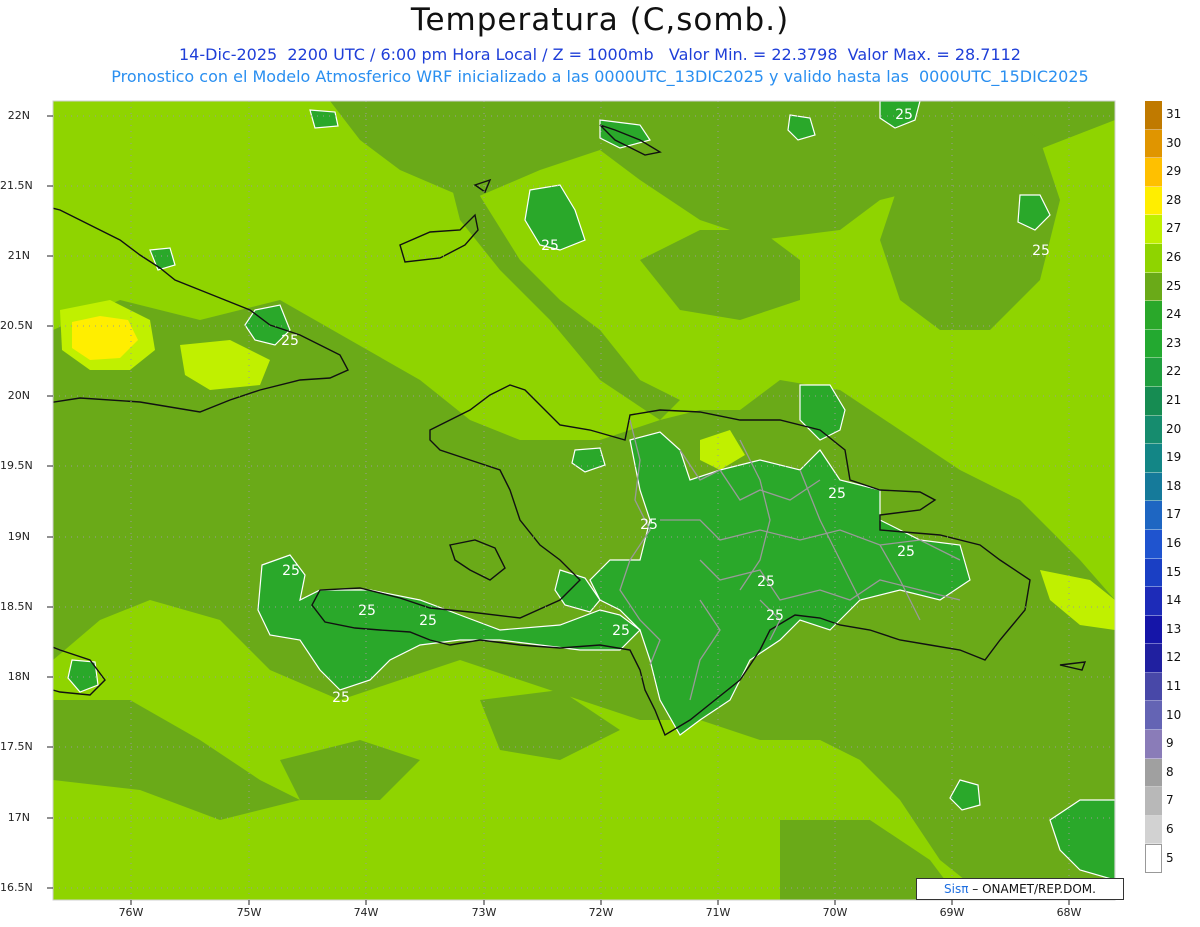  What do you see at coordinates (1174, 428) in the screenshot?
I see `colorbar-label: 20` at bounding box center [1174, 428].